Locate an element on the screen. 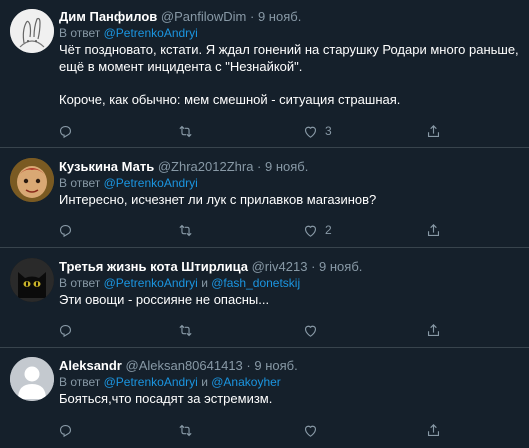 The height and width of the screenshot is (448, 529). author-name: Дим Панфилов is located at coordinates (108, 16).